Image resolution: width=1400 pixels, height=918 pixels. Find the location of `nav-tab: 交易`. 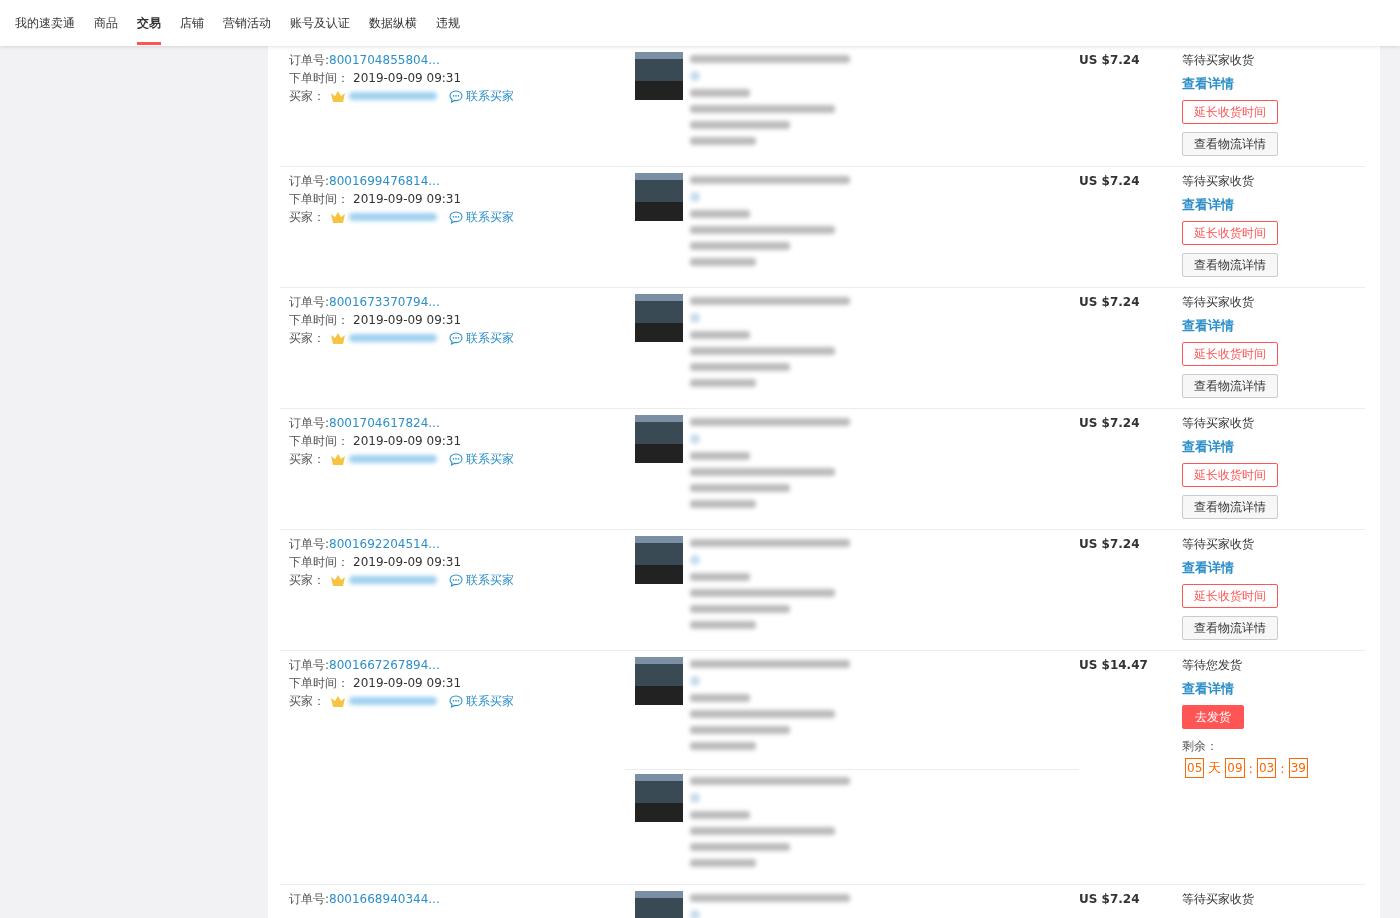

nav-tab: 交易 is located at coordinates (149, 23).